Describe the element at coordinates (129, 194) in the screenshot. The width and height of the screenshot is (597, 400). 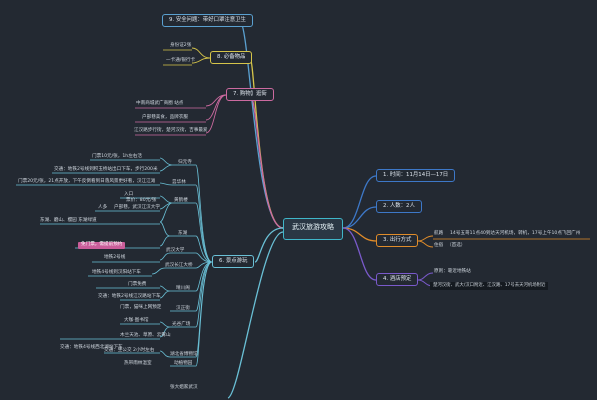
I see `sight-leaf: 入口` at that location.